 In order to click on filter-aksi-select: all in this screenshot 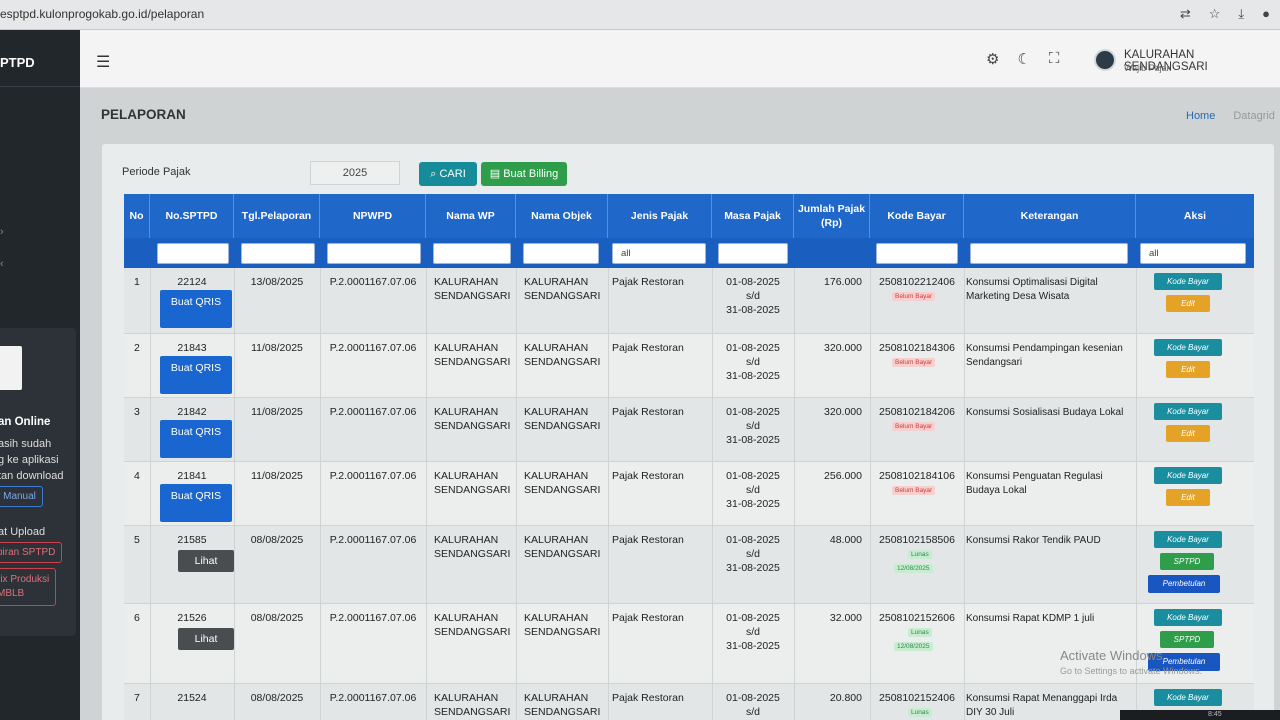, I will do `click(1193, 253)`.